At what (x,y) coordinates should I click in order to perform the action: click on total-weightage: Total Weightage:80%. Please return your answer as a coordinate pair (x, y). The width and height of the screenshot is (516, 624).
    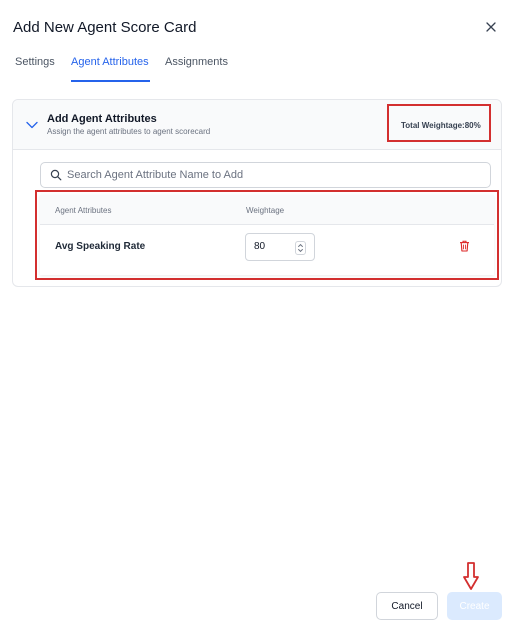
    Looking at the image, I should click on (441, 125).